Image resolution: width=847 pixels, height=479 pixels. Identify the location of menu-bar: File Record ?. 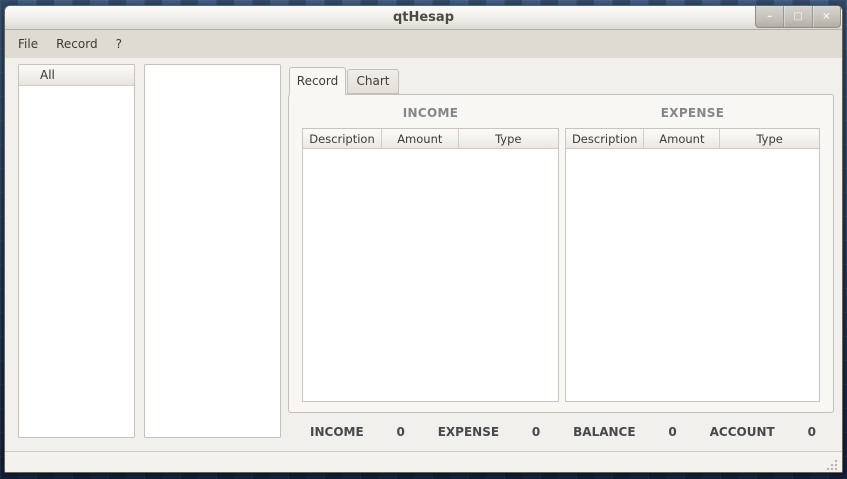
(423, 44).